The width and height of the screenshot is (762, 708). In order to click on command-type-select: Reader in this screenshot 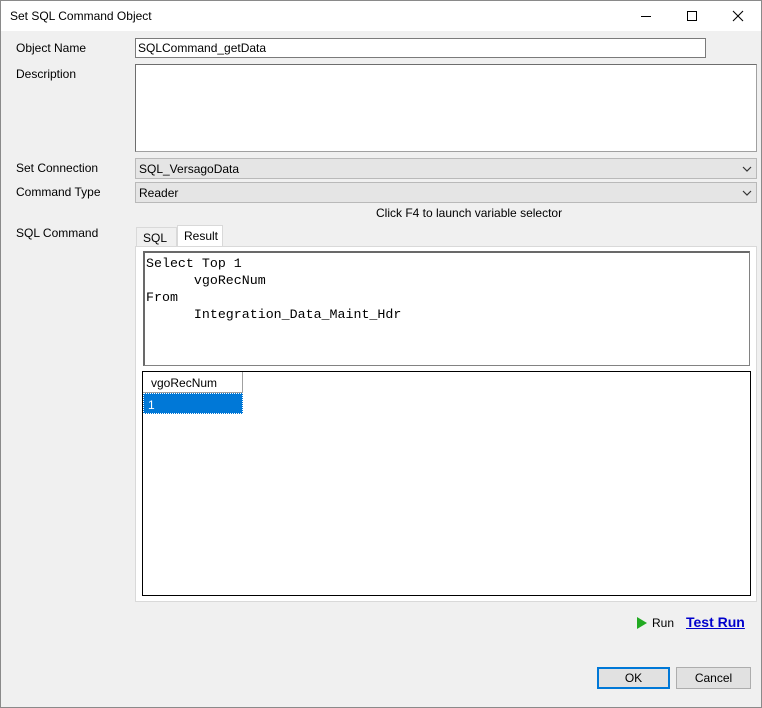, I will do `click(446, 192)`.